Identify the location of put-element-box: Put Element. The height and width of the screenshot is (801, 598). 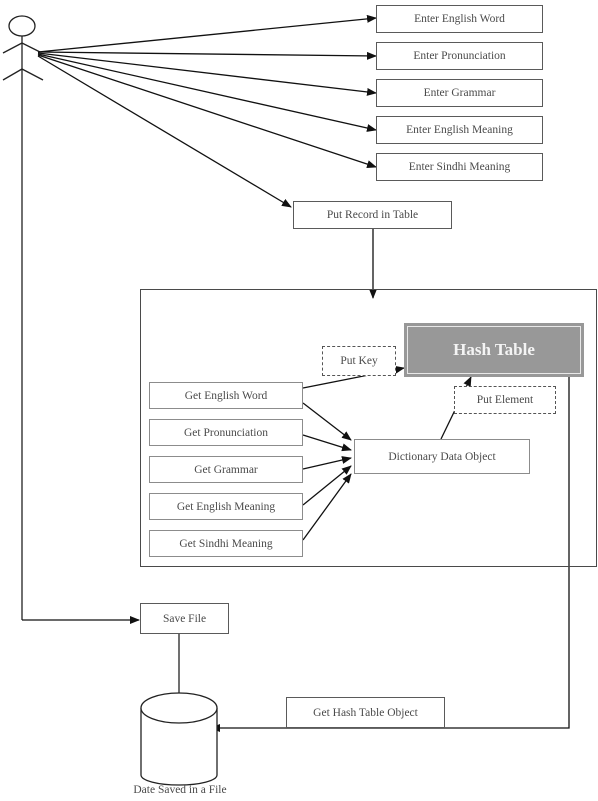
(505, 400).